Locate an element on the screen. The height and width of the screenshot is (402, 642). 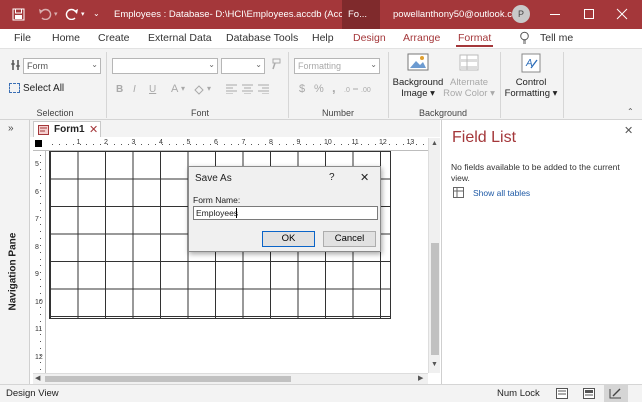
design-view-icon is located at coordinates (616, 393).